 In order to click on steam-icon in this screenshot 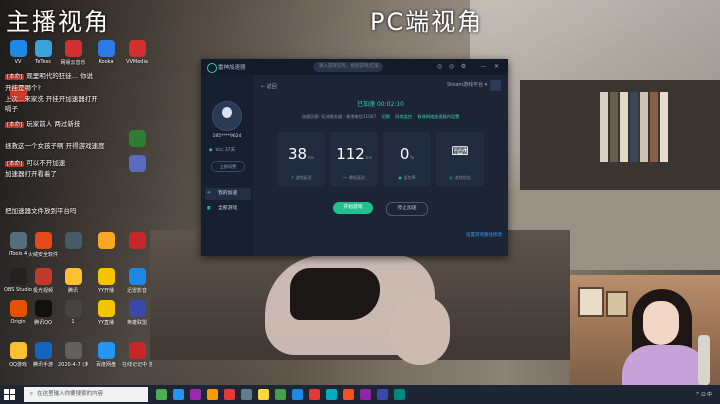, I will do `click(495, 85)`.